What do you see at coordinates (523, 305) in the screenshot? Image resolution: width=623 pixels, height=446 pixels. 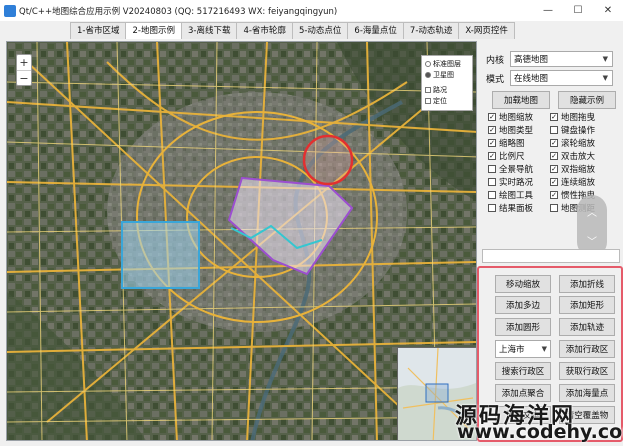 I see `add-polygon-button: 添加多边` at bounding box center [523, 305].